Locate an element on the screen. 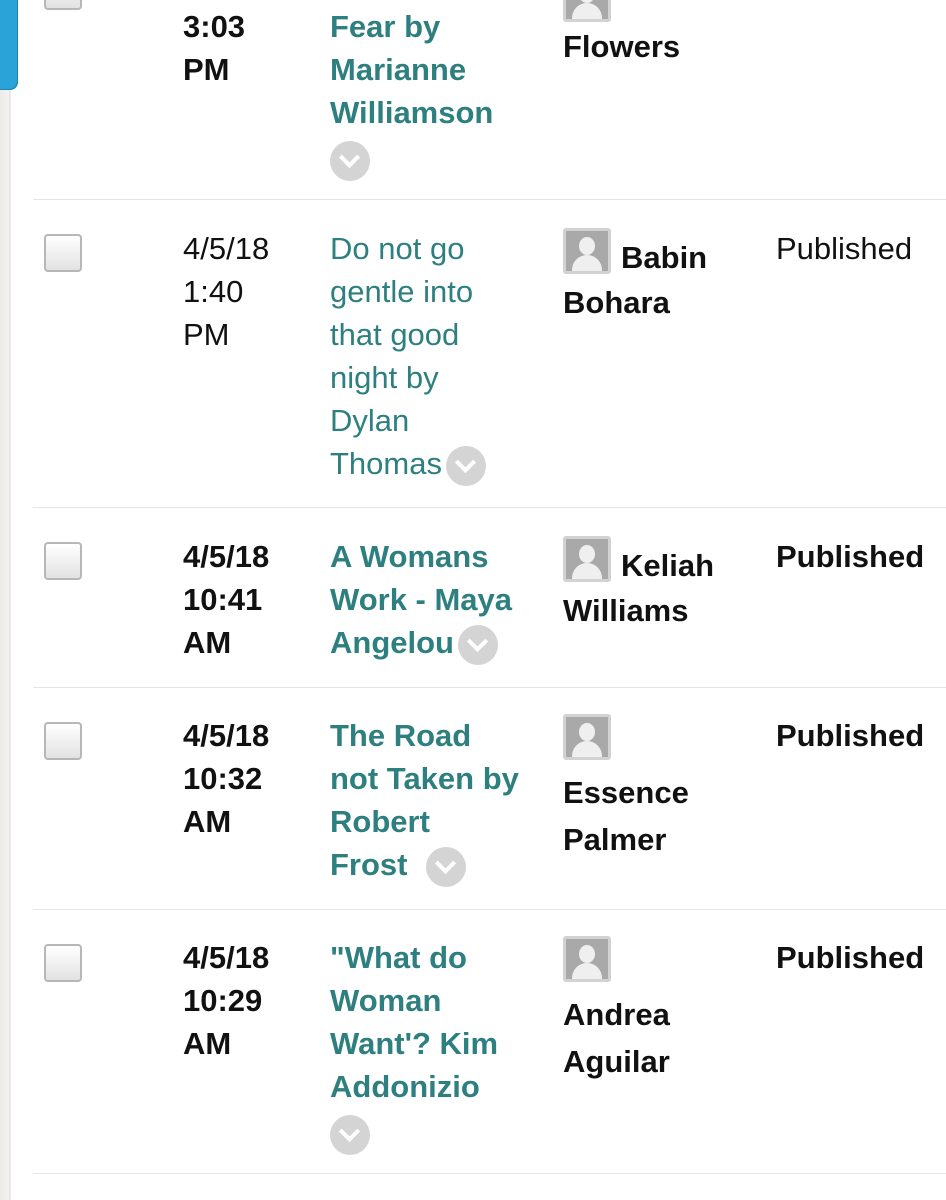  author-last-name: Palmer is located at coordinates (615, 839).